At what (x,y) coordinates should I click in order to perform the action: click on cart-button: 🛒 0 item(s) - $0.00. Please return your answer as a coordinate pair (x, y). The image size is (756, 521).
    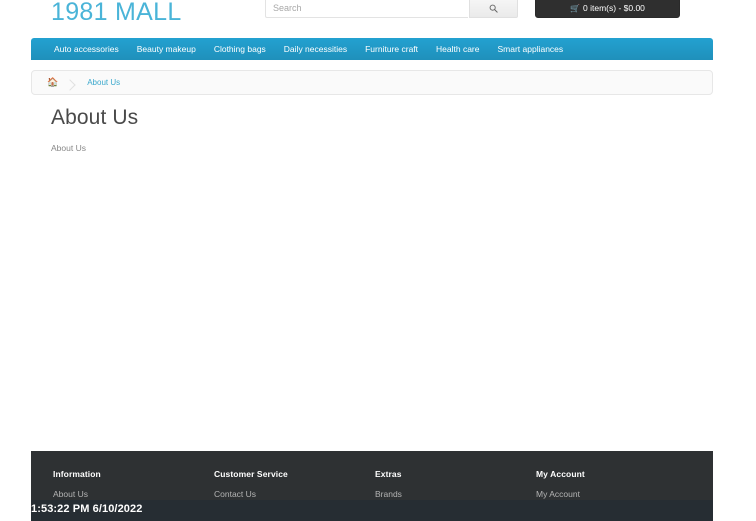
    Looking at the image, I should click on (607, 9).